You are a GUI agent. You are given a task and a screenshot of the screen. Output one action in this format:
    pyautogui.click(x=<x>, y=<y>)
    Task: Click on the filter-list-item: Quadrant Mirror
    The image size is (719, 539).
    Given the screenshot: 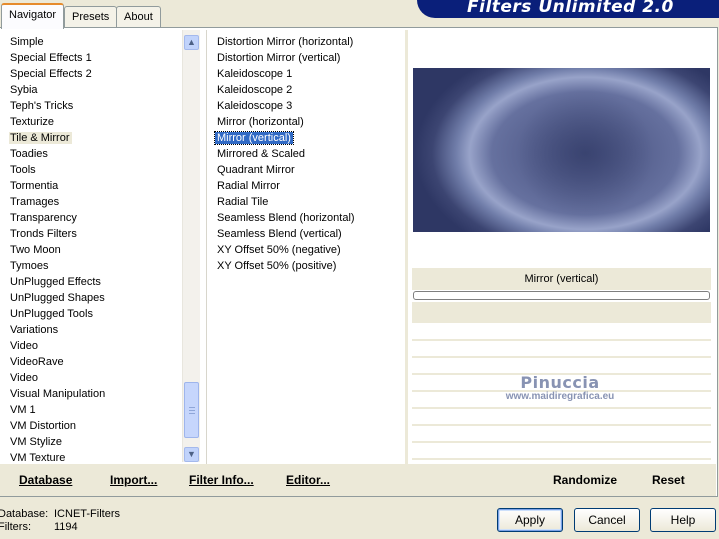 What is the action you would take?
    pyautogui.click(x=309, y=170)
    